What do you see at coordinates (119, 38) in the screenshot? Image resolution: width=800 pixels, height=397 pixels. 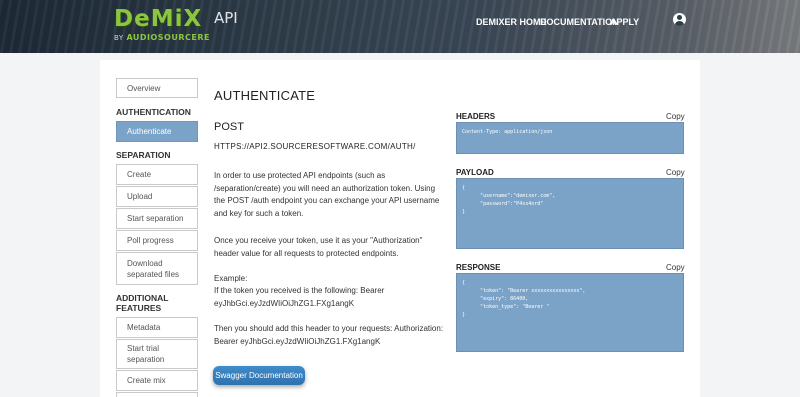 I see `logo-by: BY` at bounding box center [119, 38].